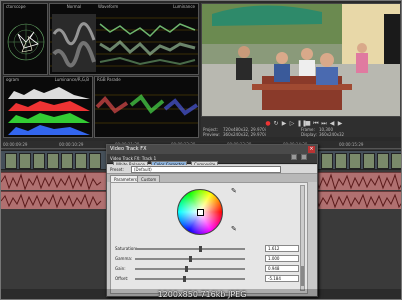 The image size is (402, 300). I want to click on ruler-tick: 00:00:10:29, so click(71, 144).